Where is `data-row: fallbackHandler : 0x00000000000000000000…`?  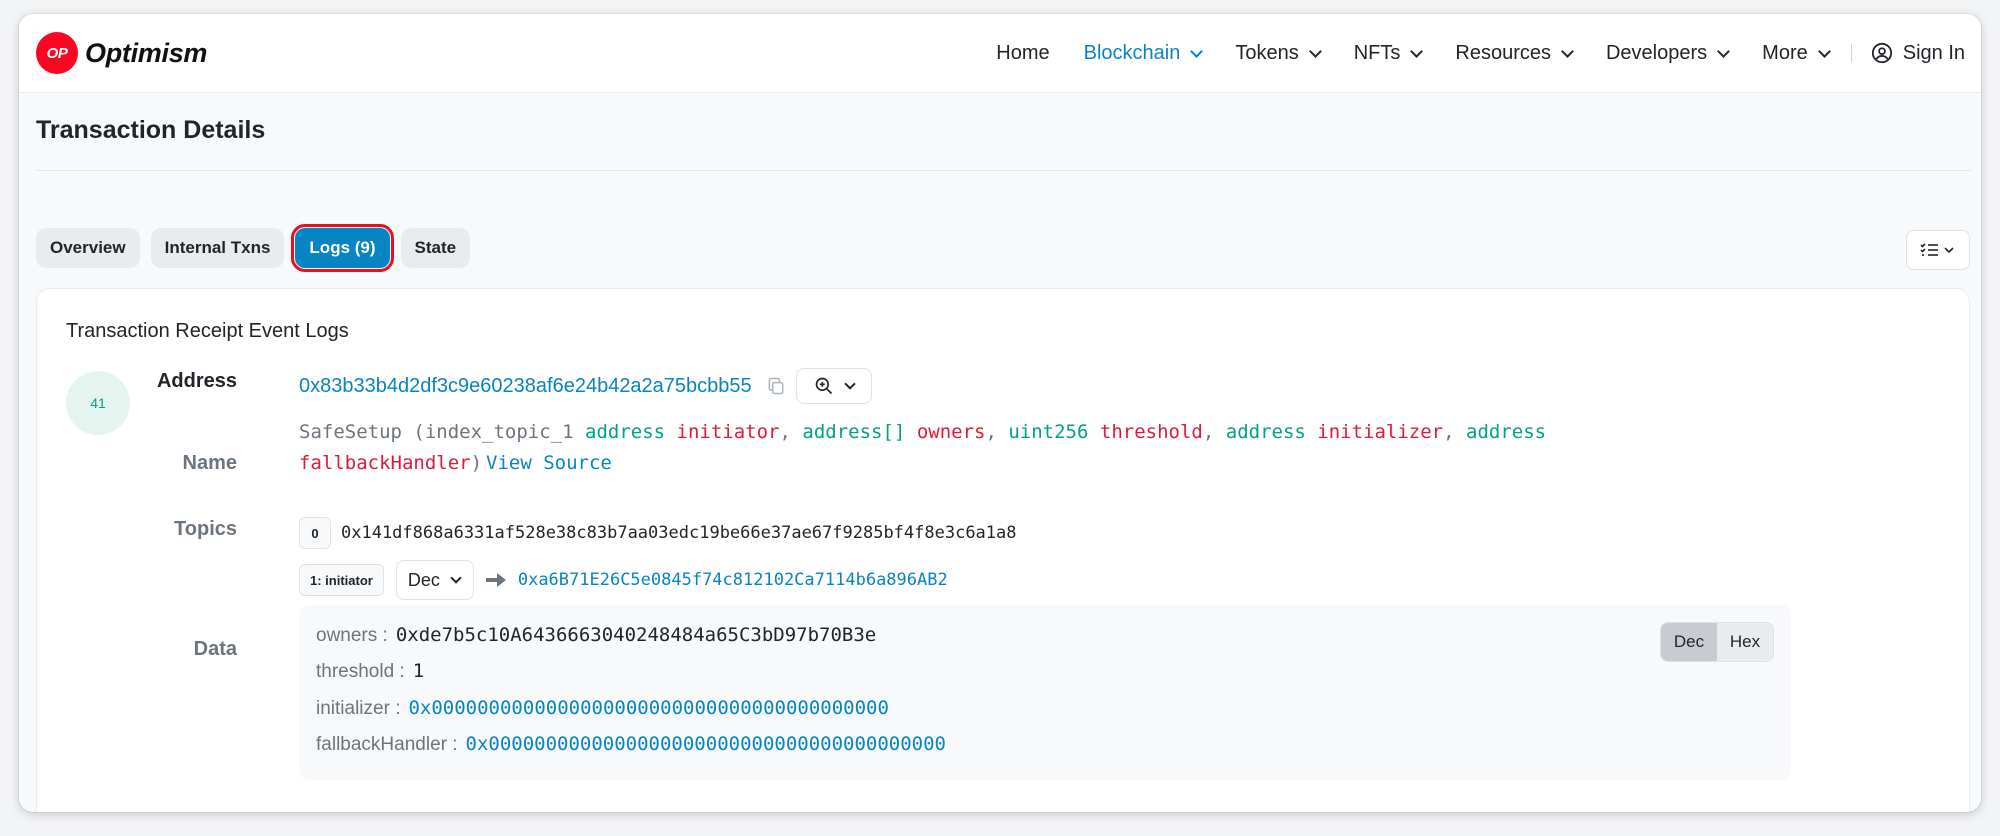
data-row: fallbackHandler : 0x00000000000000000000… is located at coordinates (631, 744).